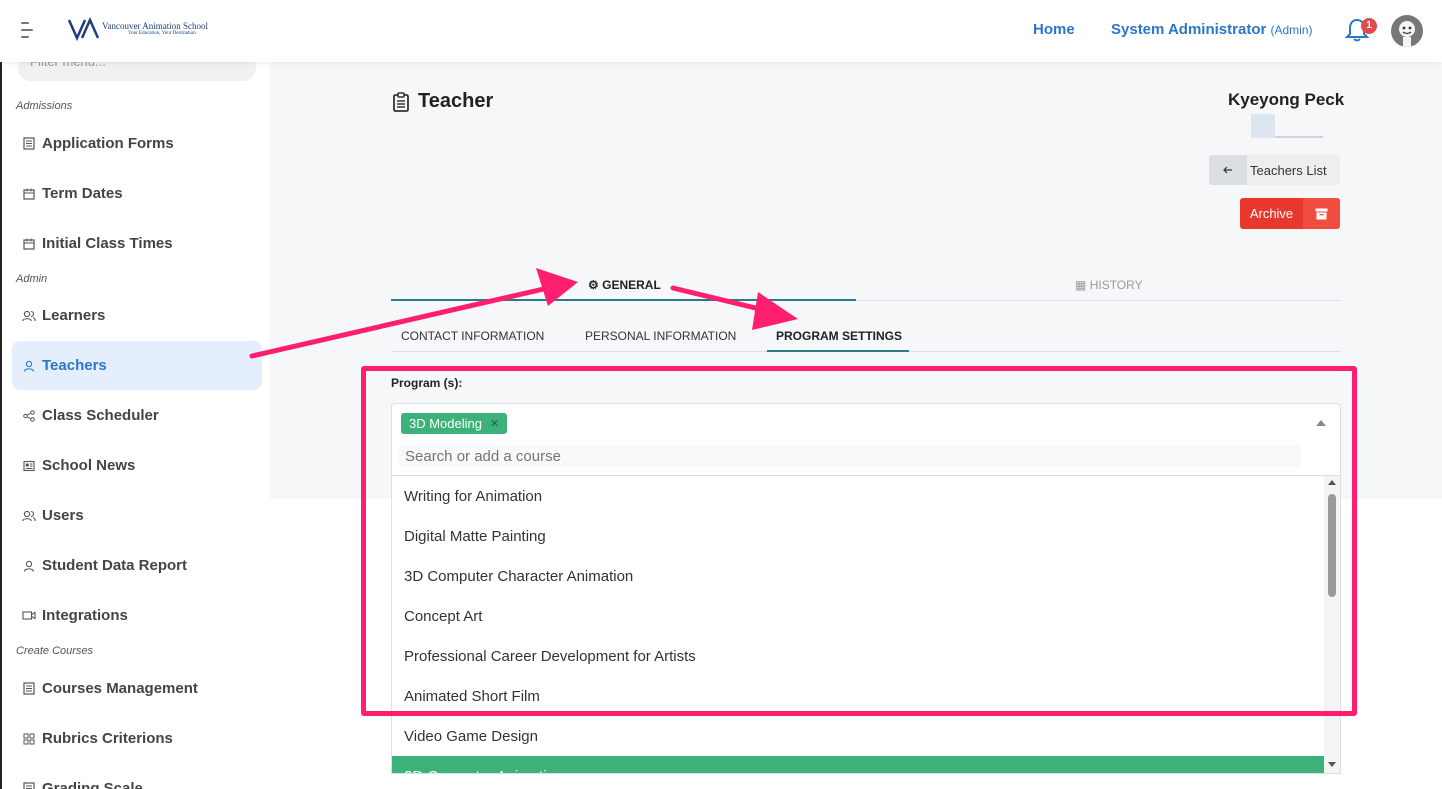 This screenshot has height=789, width=1442. What do you see at coordinates (137, 315) in the screenshot?
I see `sidebar-item-learners: Learners` at bounding box center [137, 315].